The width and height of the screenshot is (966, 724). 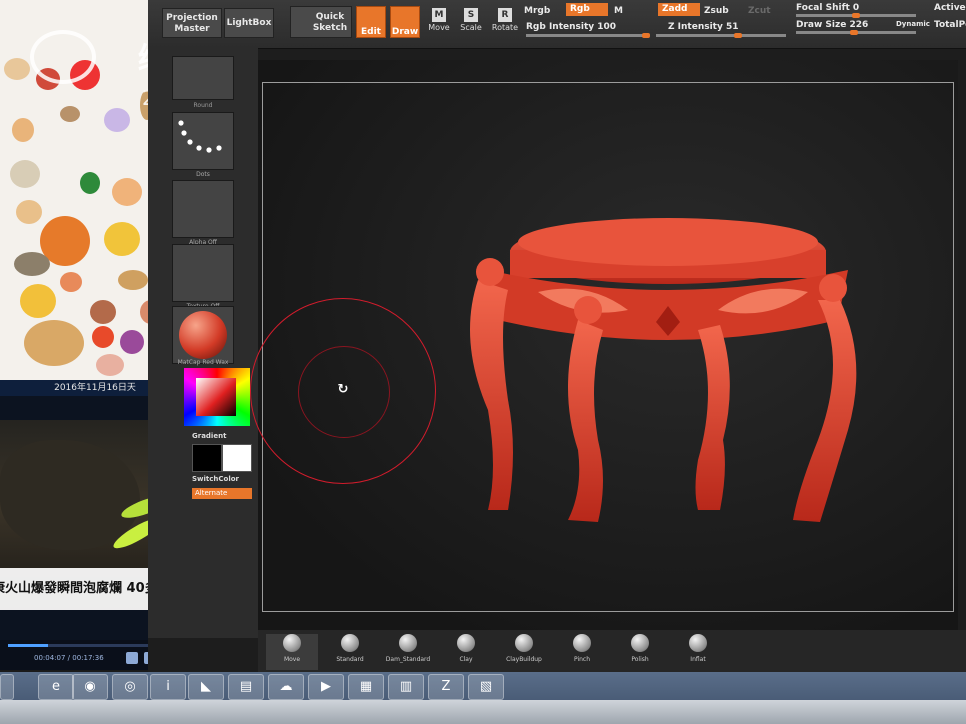 I want to click on alpha-tile, so click(x=203, y=209).